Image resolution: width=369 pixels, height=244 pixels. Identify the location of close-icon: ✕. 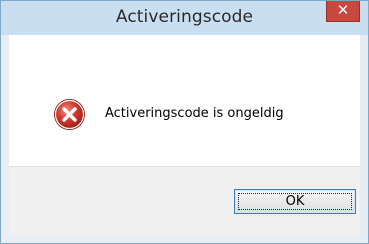
(343, 10).